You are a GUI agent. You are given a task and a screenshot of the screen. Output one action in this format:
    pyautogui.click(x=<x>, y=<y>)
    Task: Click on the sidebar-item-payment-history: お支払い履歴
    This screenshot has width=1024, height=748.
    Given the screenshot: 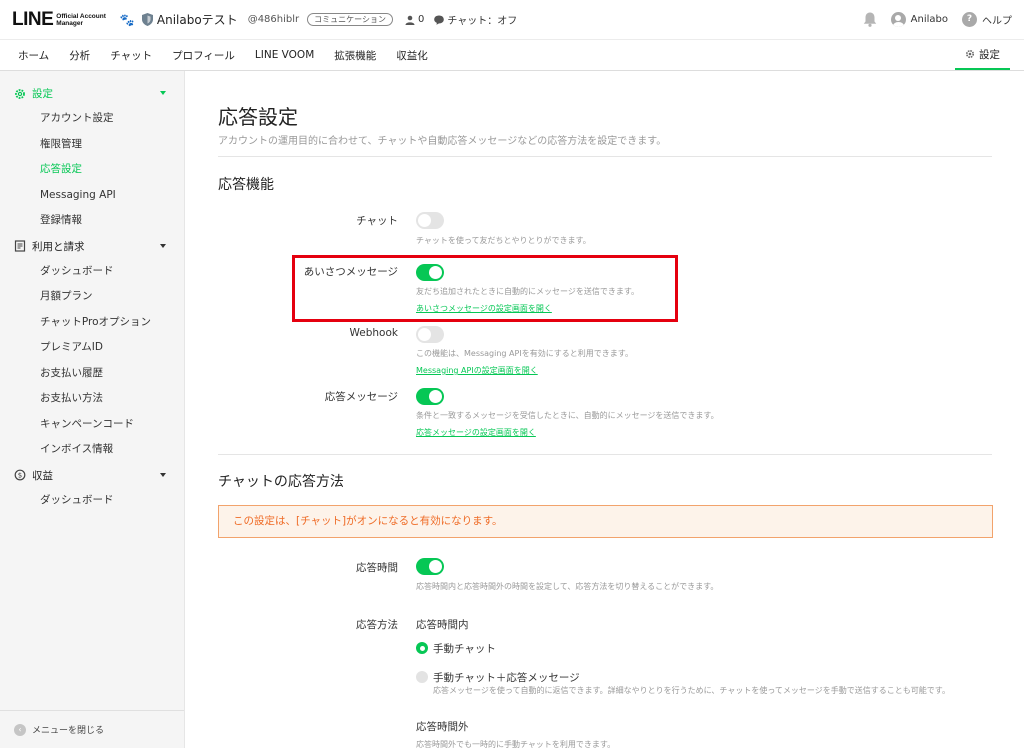 What is the action you would take?
    pyautogui.click(x=92, y=374)
    